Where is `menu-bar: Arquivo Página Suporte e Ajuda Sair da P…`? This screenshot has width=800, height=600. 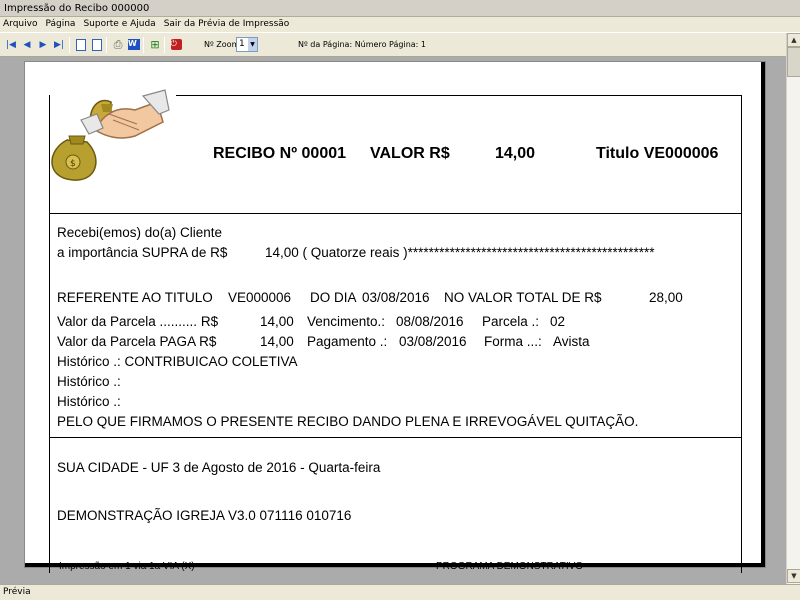 menu-bar: Arquivo Página Suporte e Ajuda Sair da P… is located at coordinates (400, 24).